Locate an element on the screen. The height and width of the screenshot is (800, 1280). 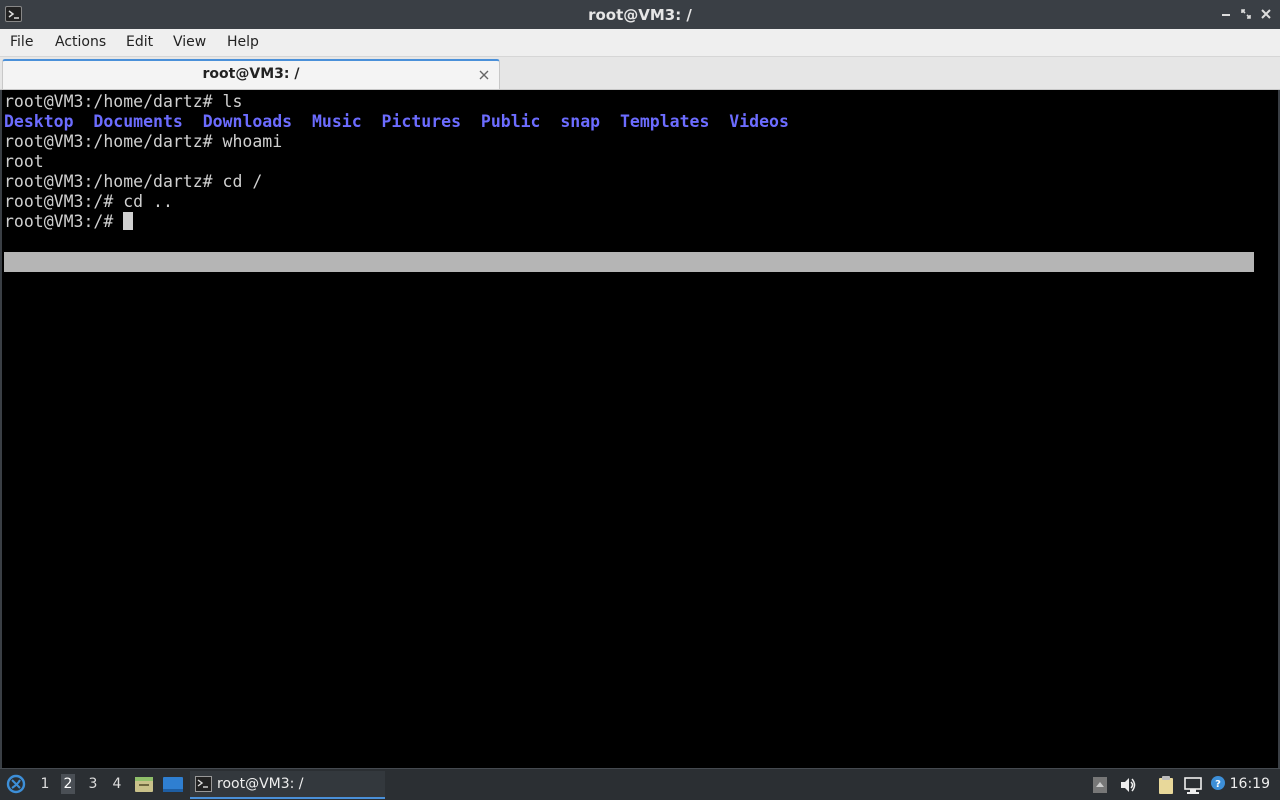
selection-highlight is located at coordinates (629, 262).